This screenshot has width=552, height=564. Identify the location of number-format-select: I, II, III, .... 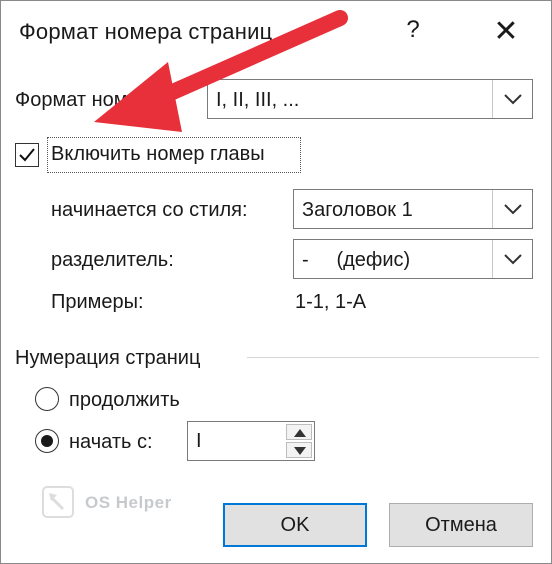
(370, 99).